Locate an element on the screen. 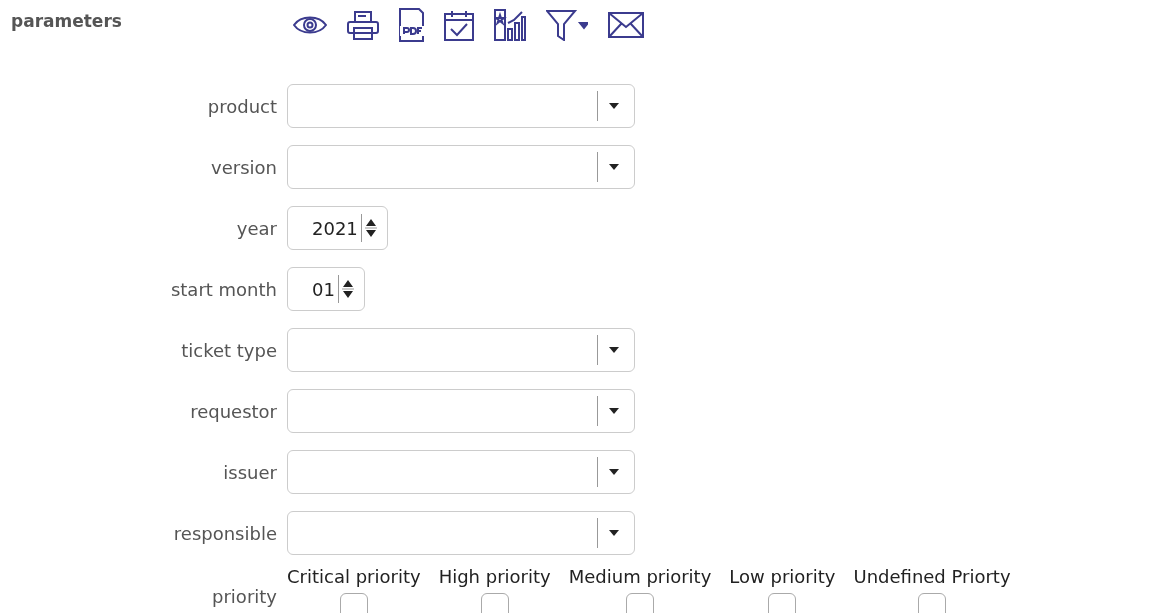  checkbox-label: High priority is located at coordinates (494, 576).